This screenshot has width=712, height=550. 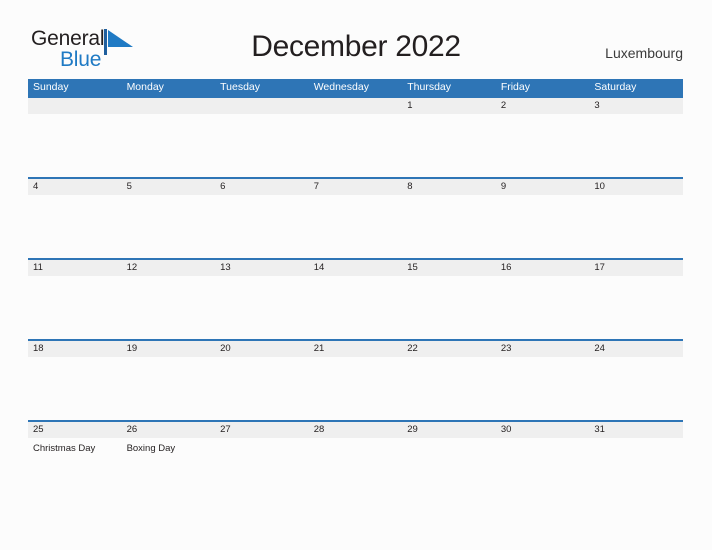 I want to click on day-number: 21, so click(x=356, y=349).